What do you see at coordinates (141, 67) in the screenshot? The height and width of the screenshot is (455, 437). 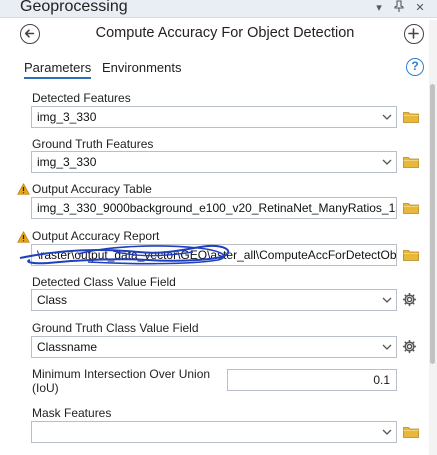 I see `tab-environments: Environments` at bounding box center [141, 67].